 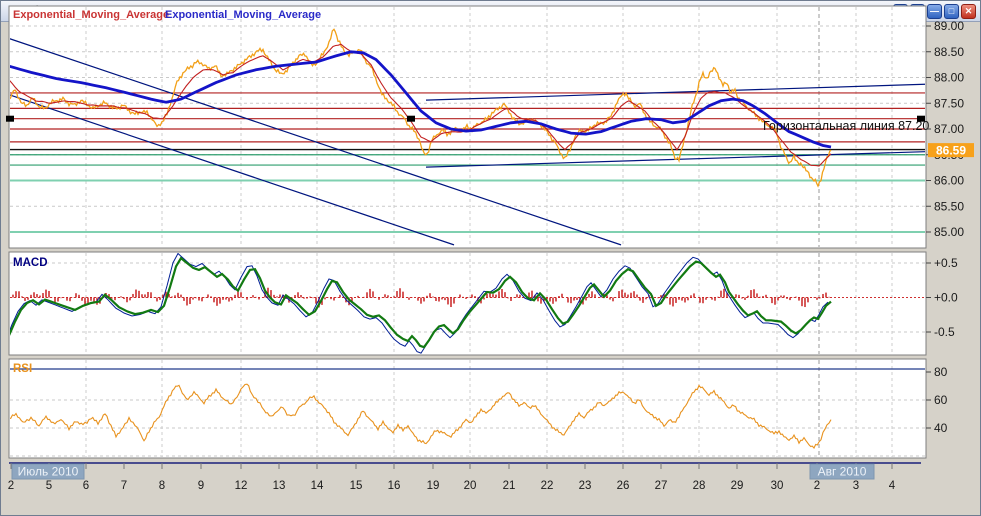 I want to click on price-axis-label: 88.50, so click(x=949, y=52).